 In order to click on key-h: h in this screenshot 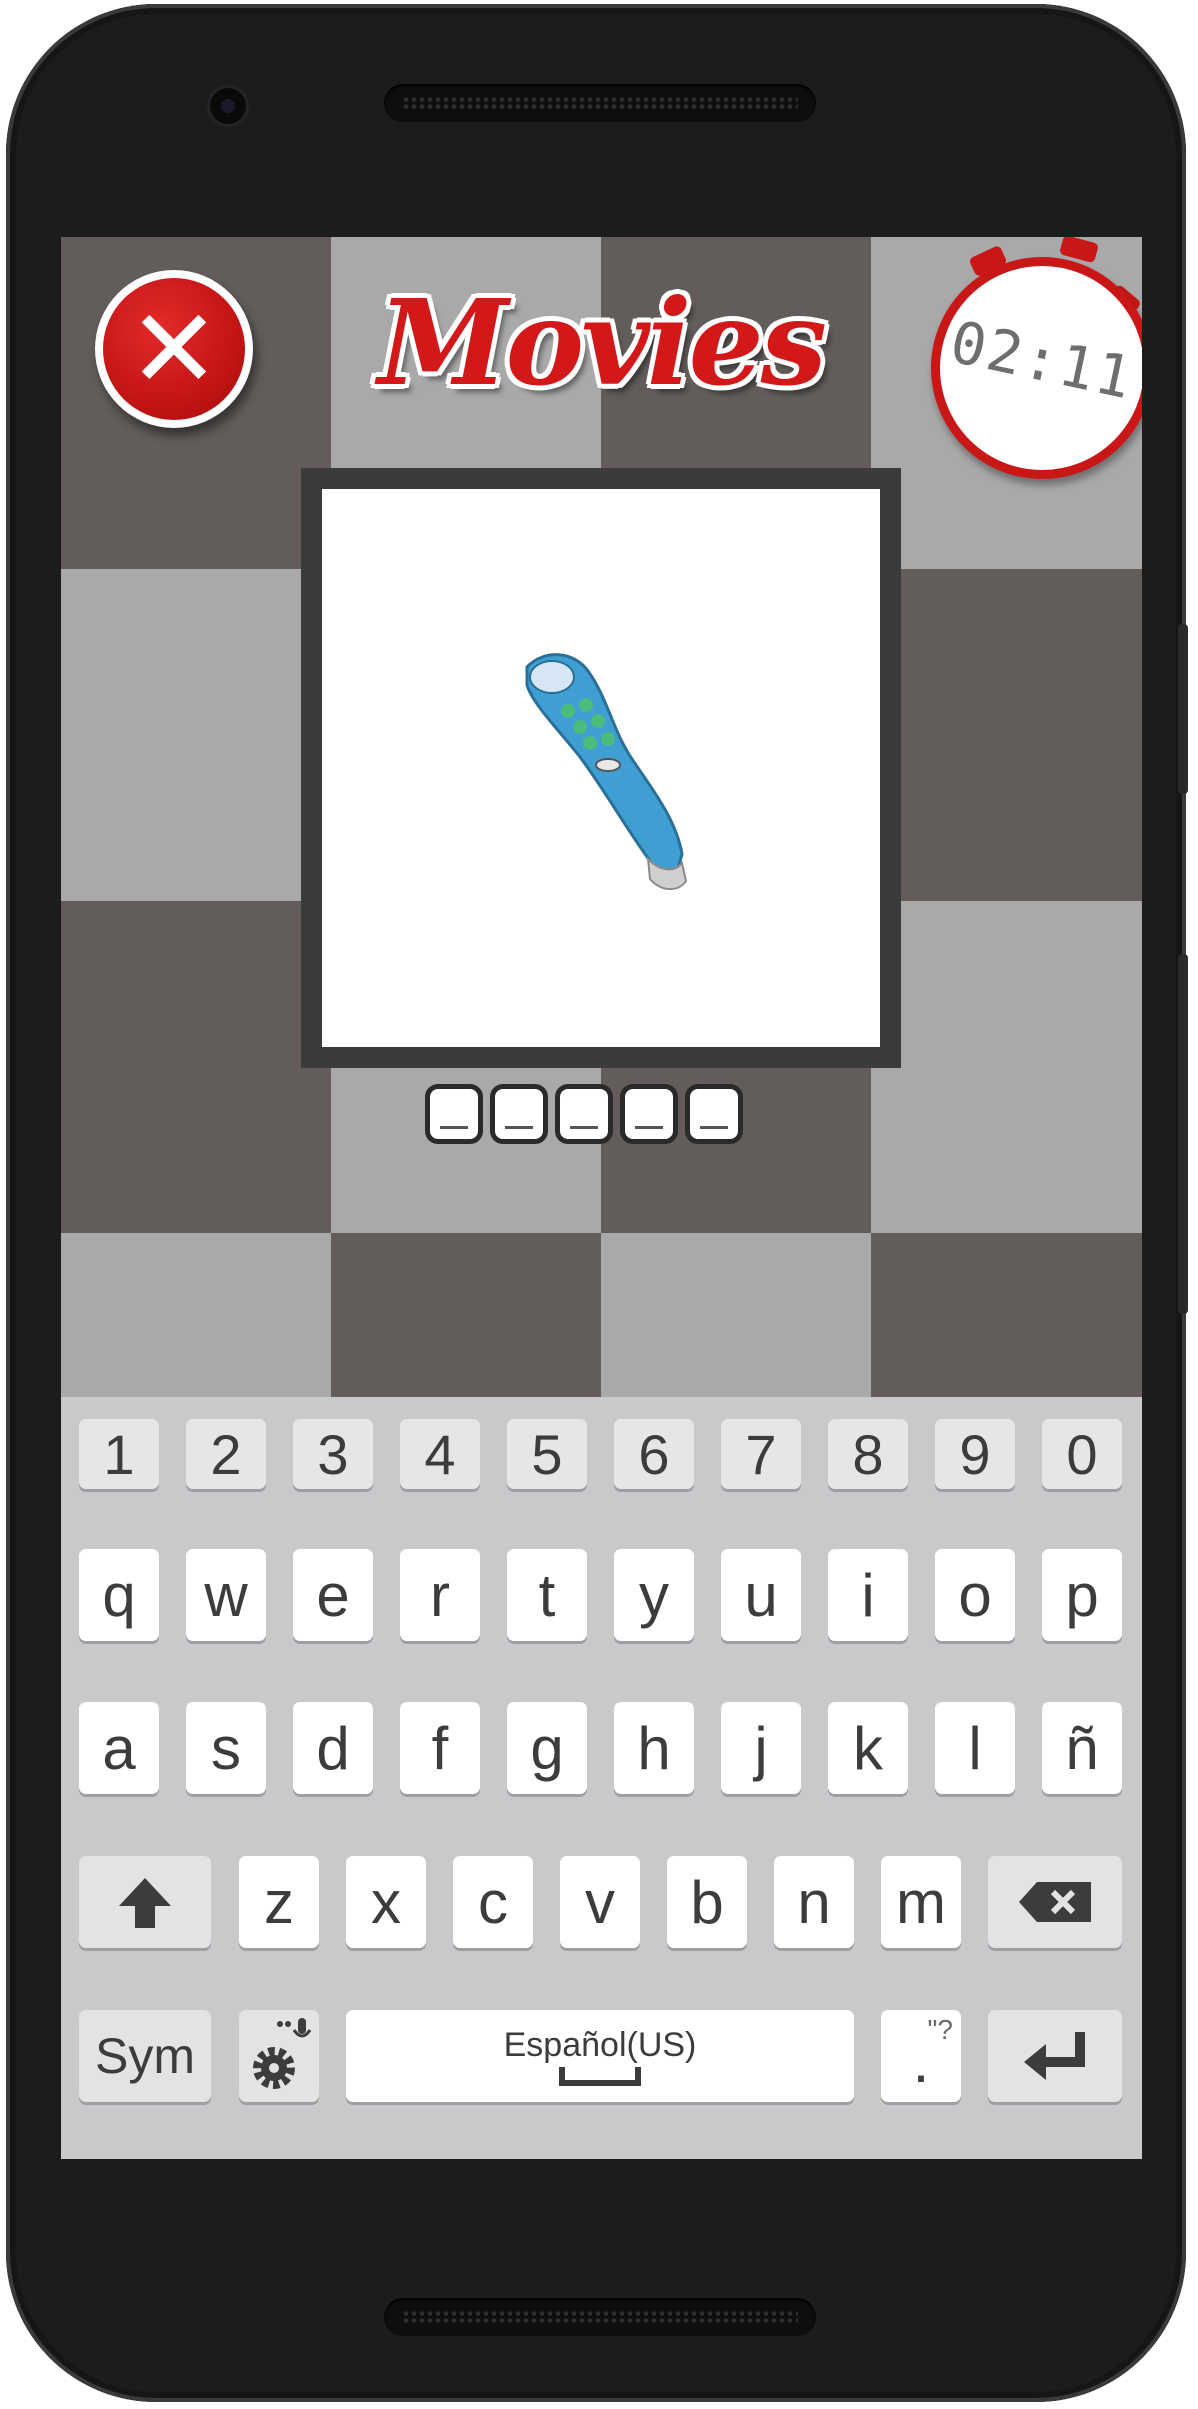, I will do `click(654, 1748)`.